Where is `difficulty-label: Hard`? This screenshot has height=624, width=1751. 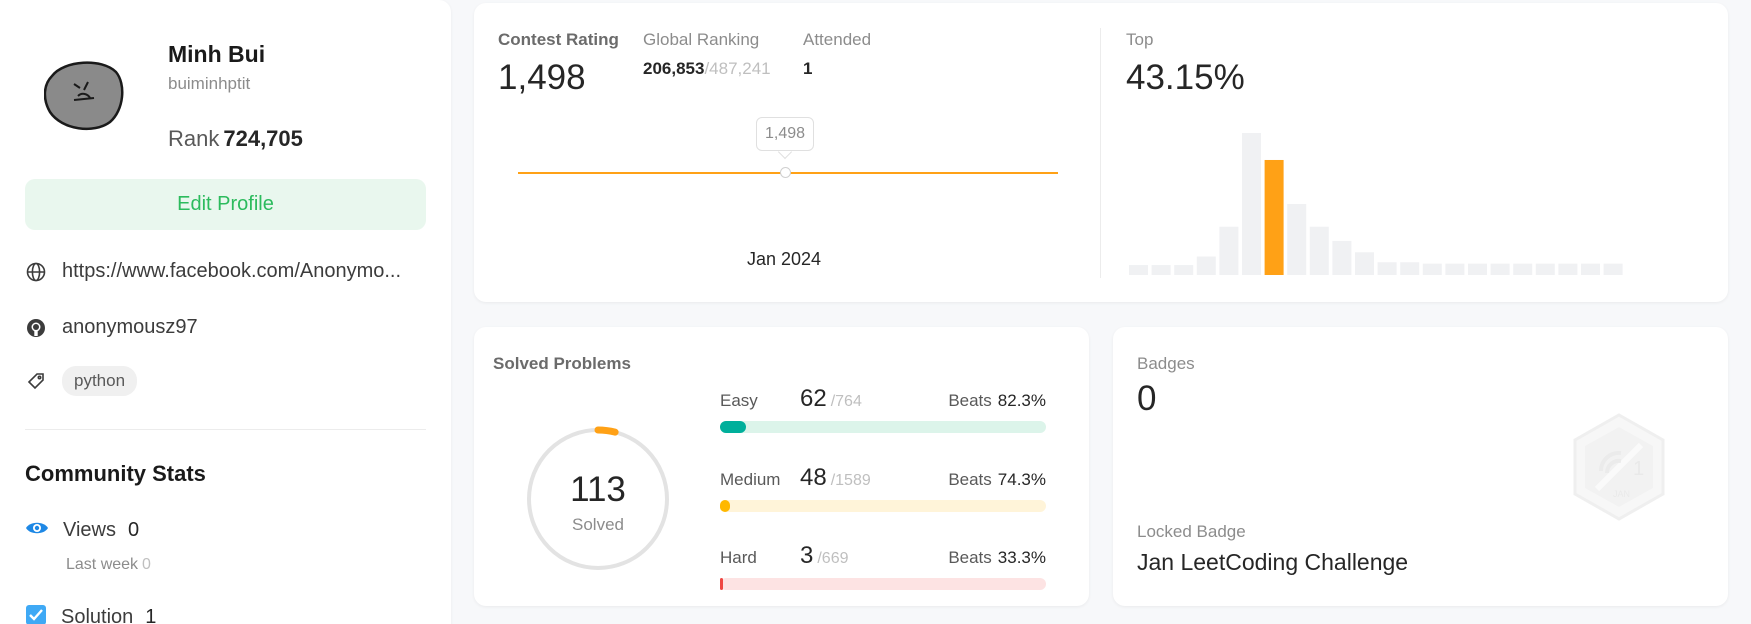 difficulty-label: Hard is located at coordinates (738, 557).